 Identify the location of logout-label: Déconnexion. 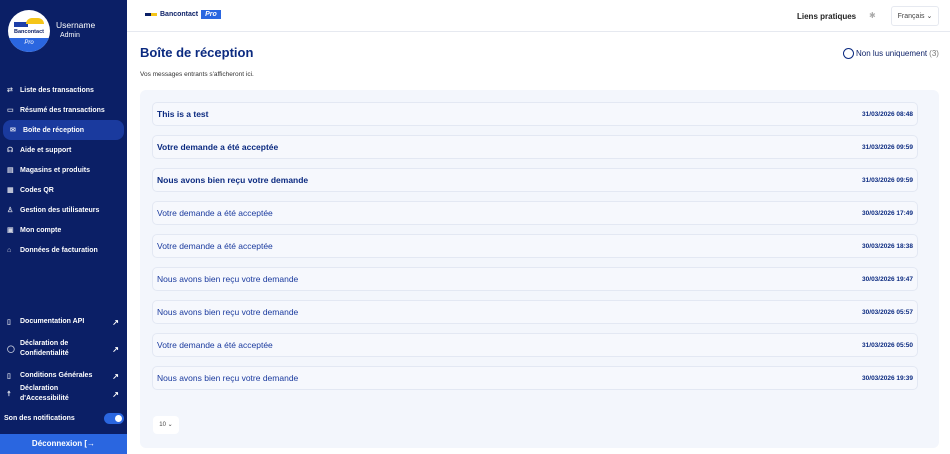
(57, 443).